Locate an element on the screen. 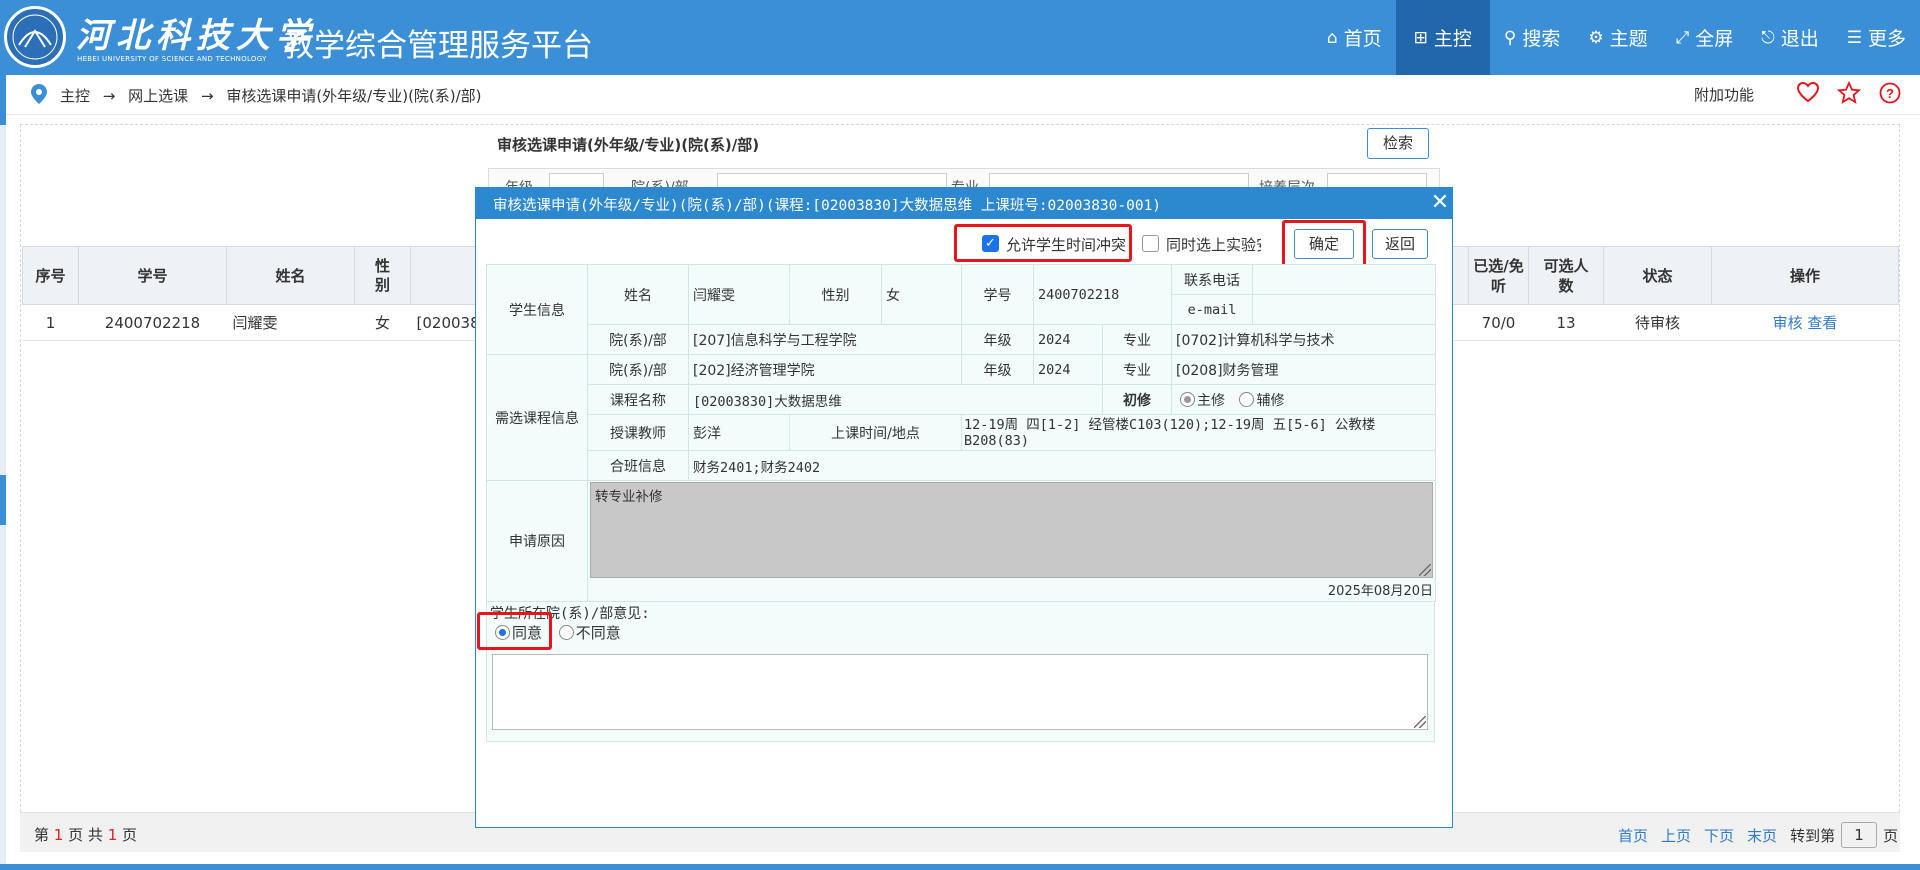 The height and width of the screenshot is (870, 1920). nav-more: ☰ 更多 is located at coordinates (1876, 37).